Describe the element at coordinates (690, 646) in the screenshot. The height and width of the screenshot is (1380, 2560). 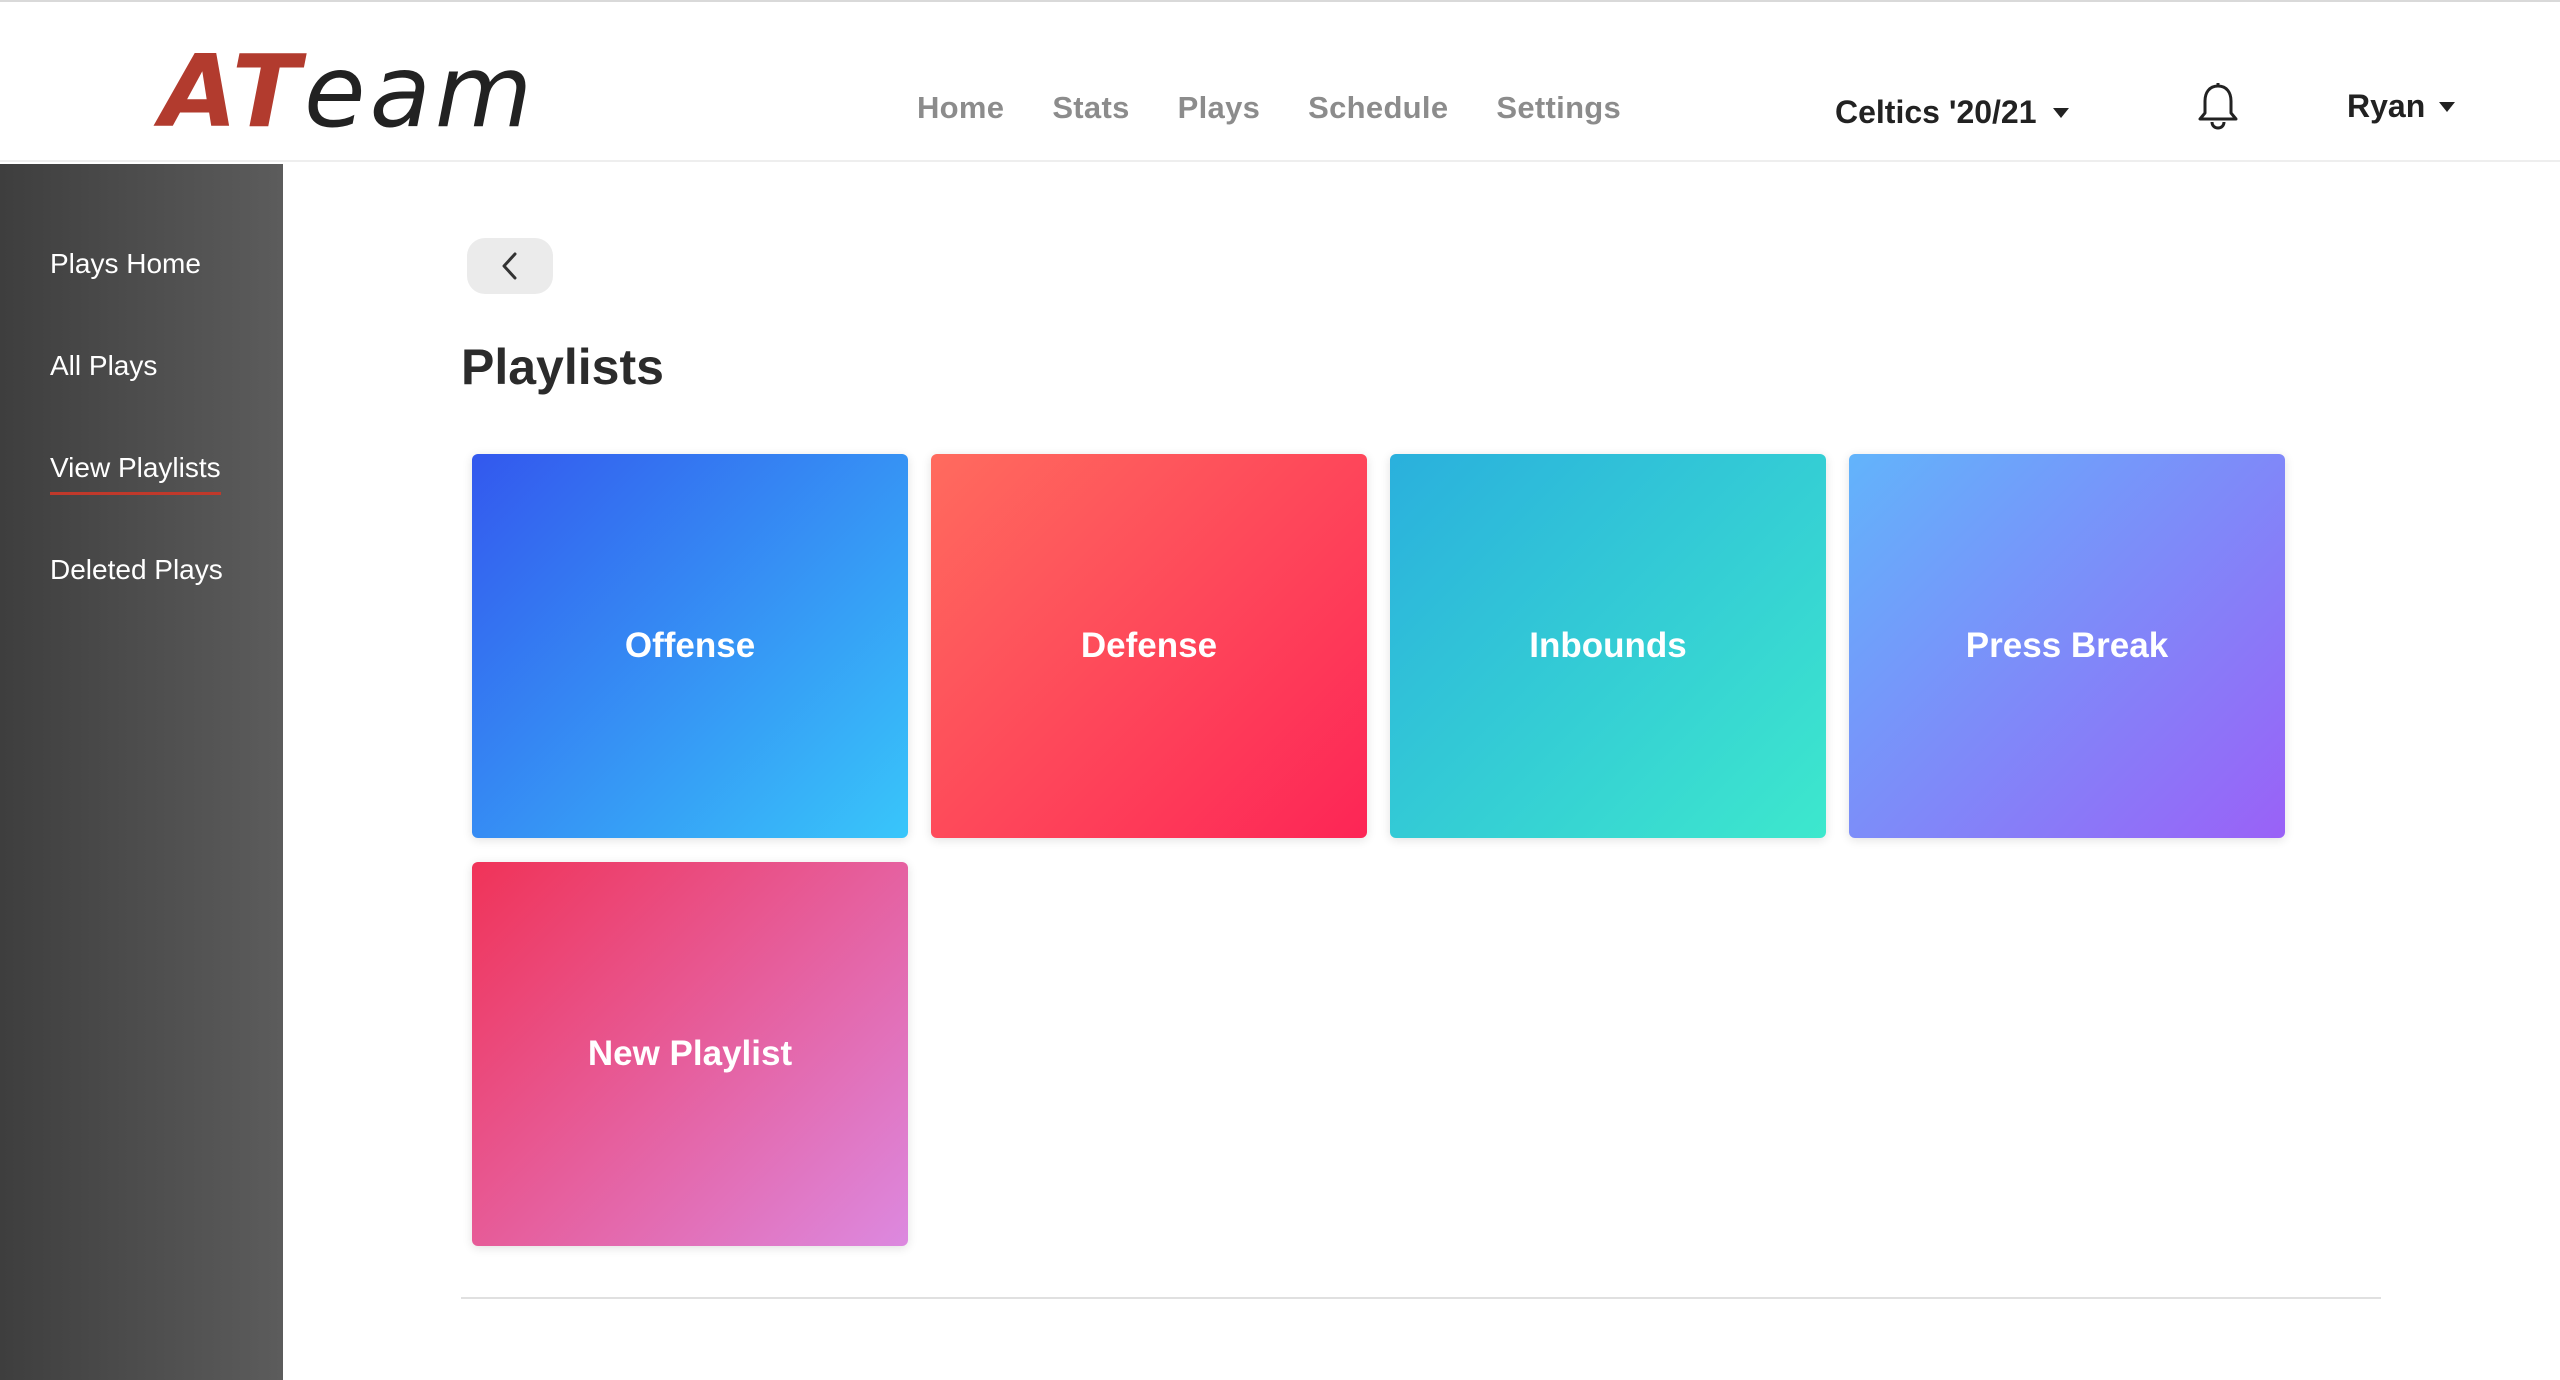
I see `playlist-tile-offense: Offense` at that location.